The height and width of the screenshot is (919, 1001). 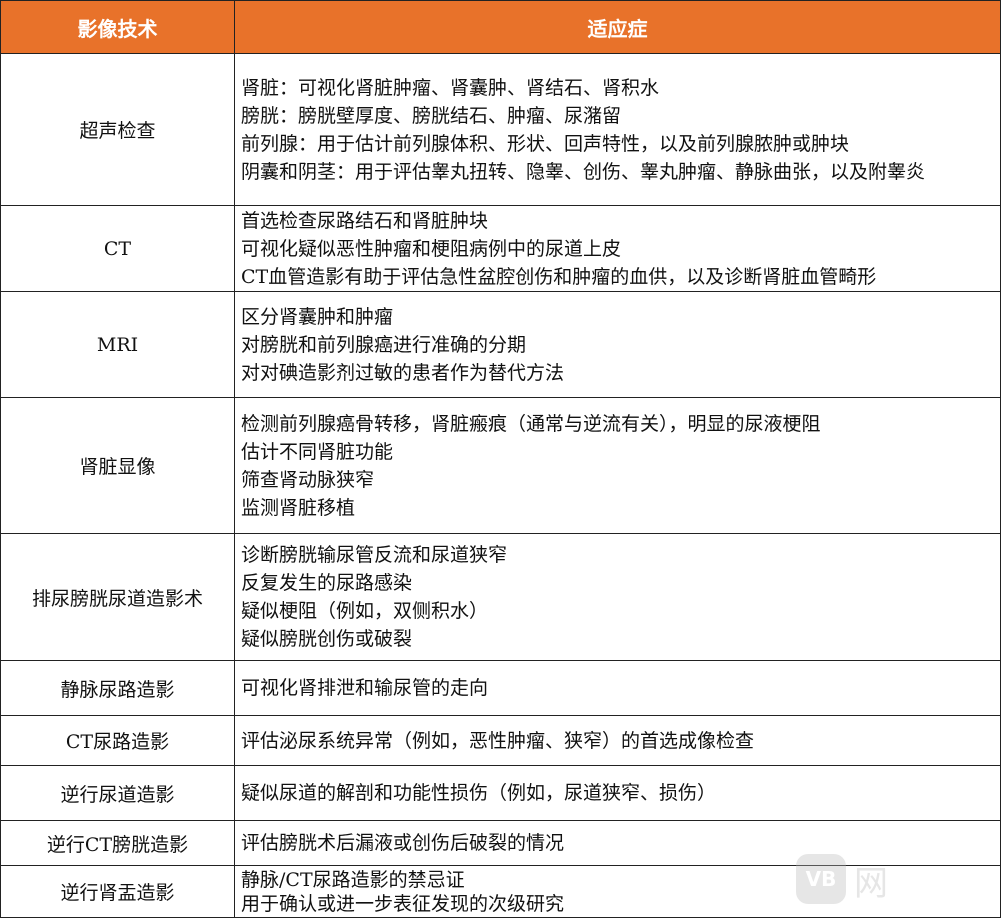 I want to click on indication-line: 疑似梗阻（例如，双侧积水）, so click(x=365, y=611).